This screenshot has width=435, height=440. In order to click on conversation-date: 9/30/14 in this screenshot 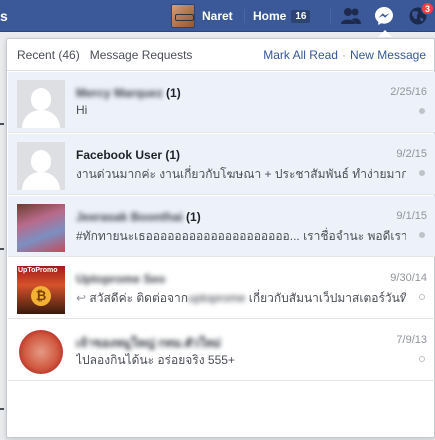, I will do `click(408, 278)`.